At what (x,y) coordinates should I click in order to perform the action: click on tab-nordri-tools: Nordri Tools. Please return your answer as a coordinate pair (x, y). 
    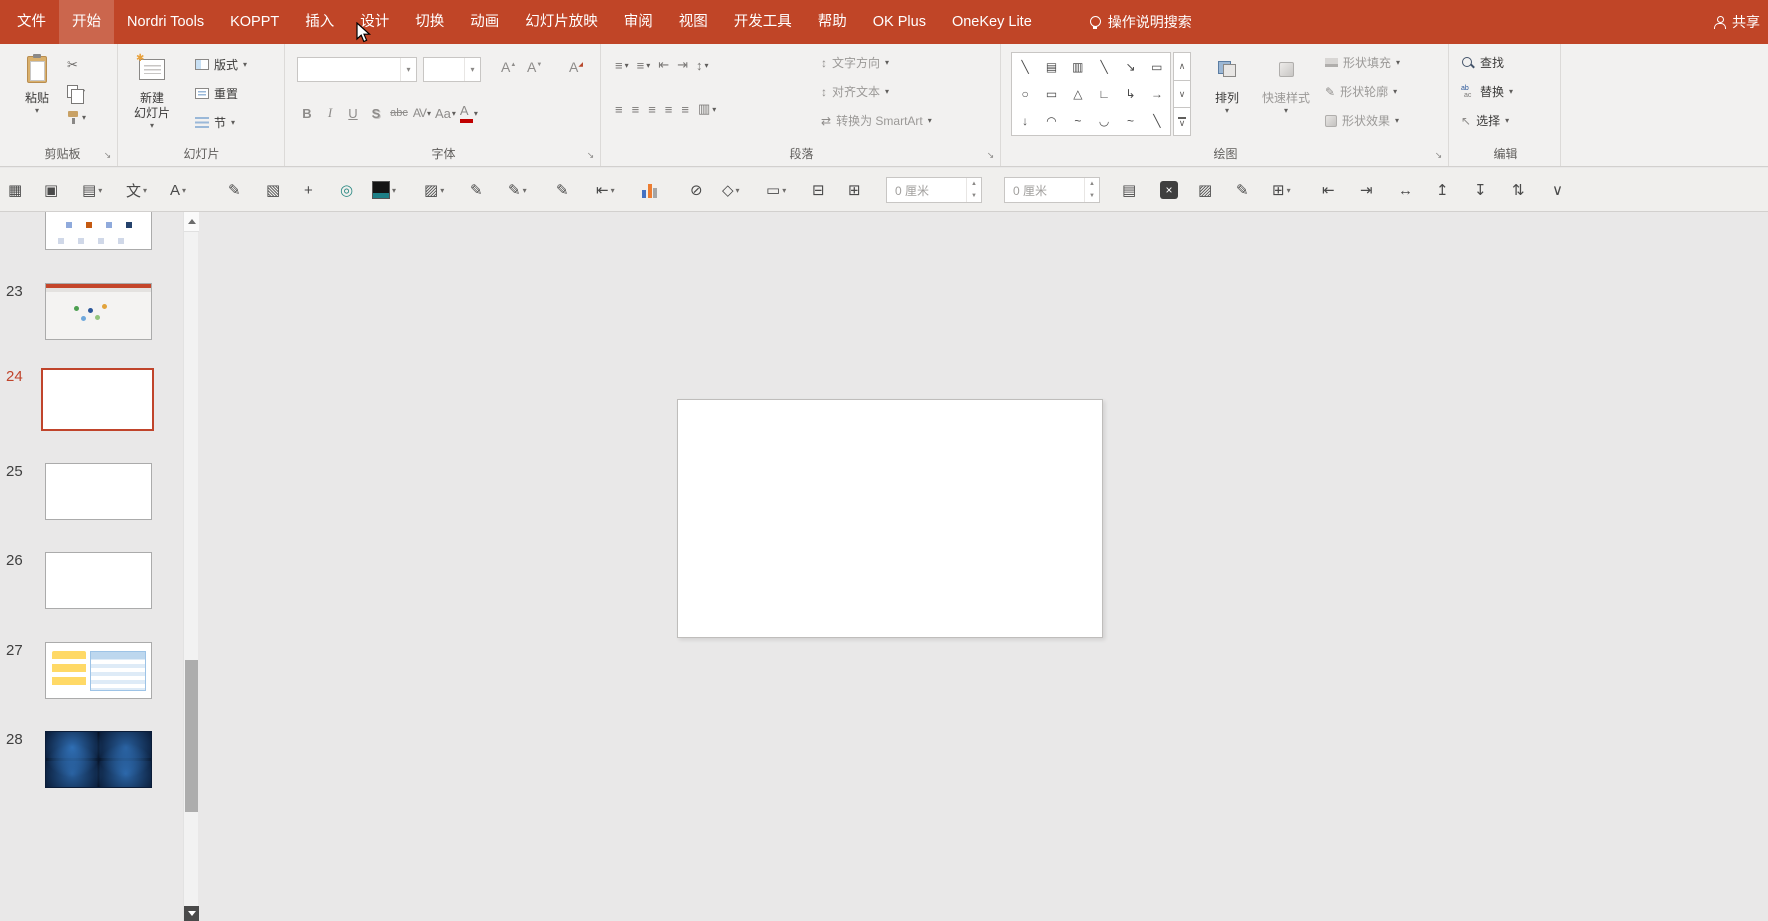
    Looking at the image, I should click on (165, 22).